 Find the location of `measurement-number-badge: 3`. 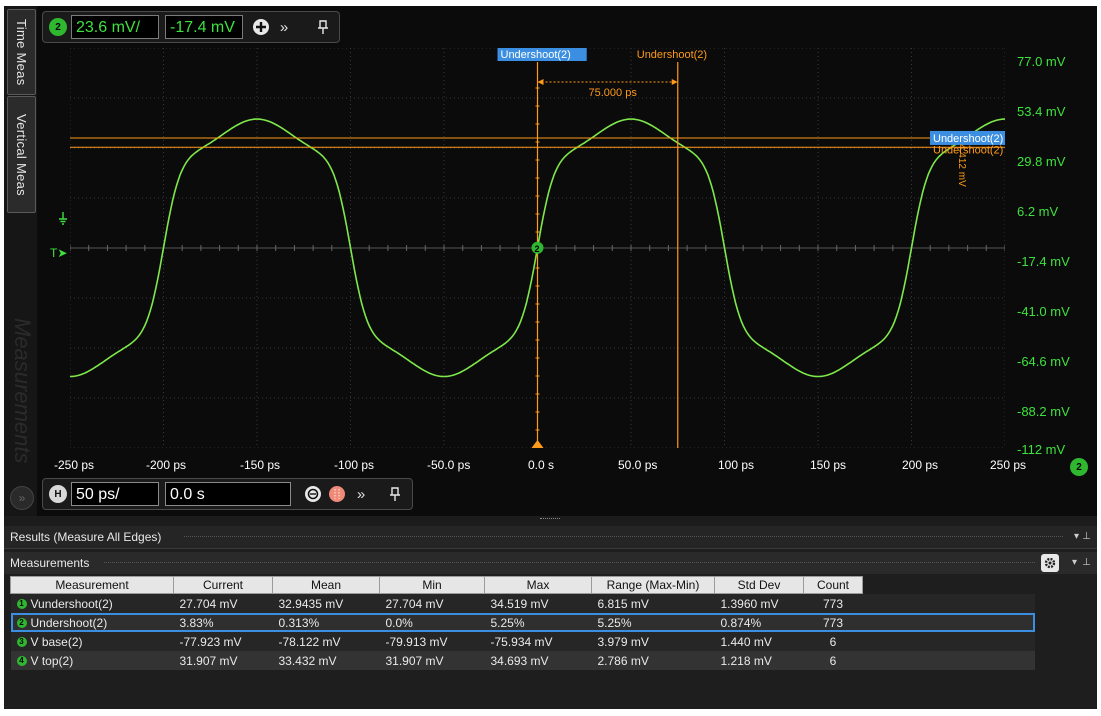

measurement-number-badge: 3 is located at coordinates (21, 642).